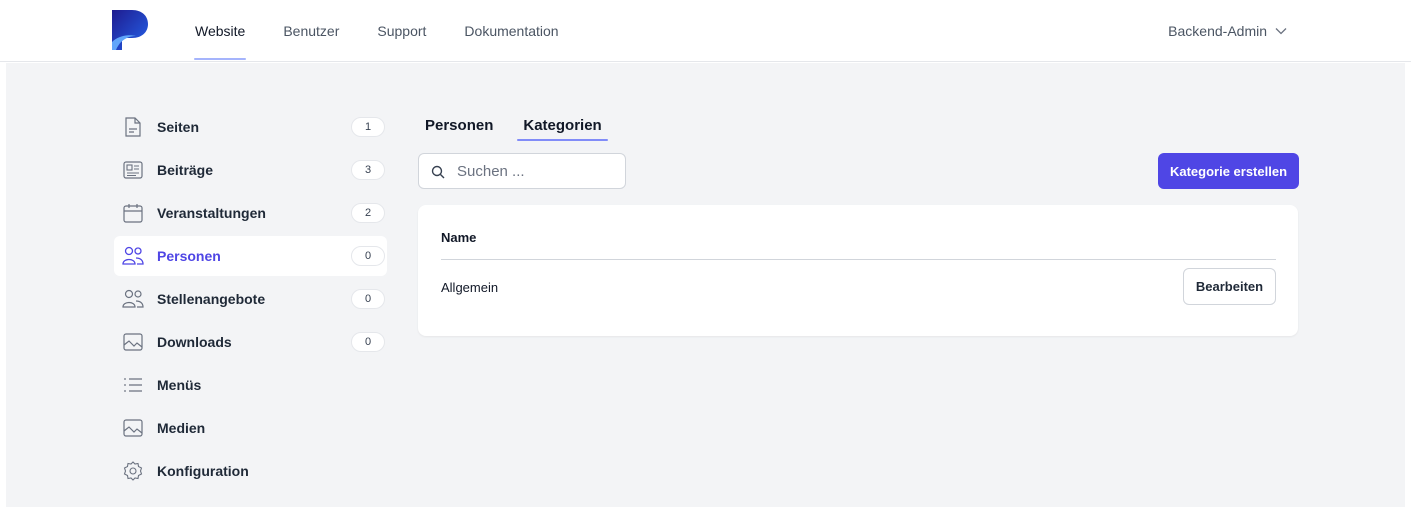 Image resolution: width=1411 pixels, height=507 pixels. I want to click on user-name: Backend-Admin, so click(1217, 31).